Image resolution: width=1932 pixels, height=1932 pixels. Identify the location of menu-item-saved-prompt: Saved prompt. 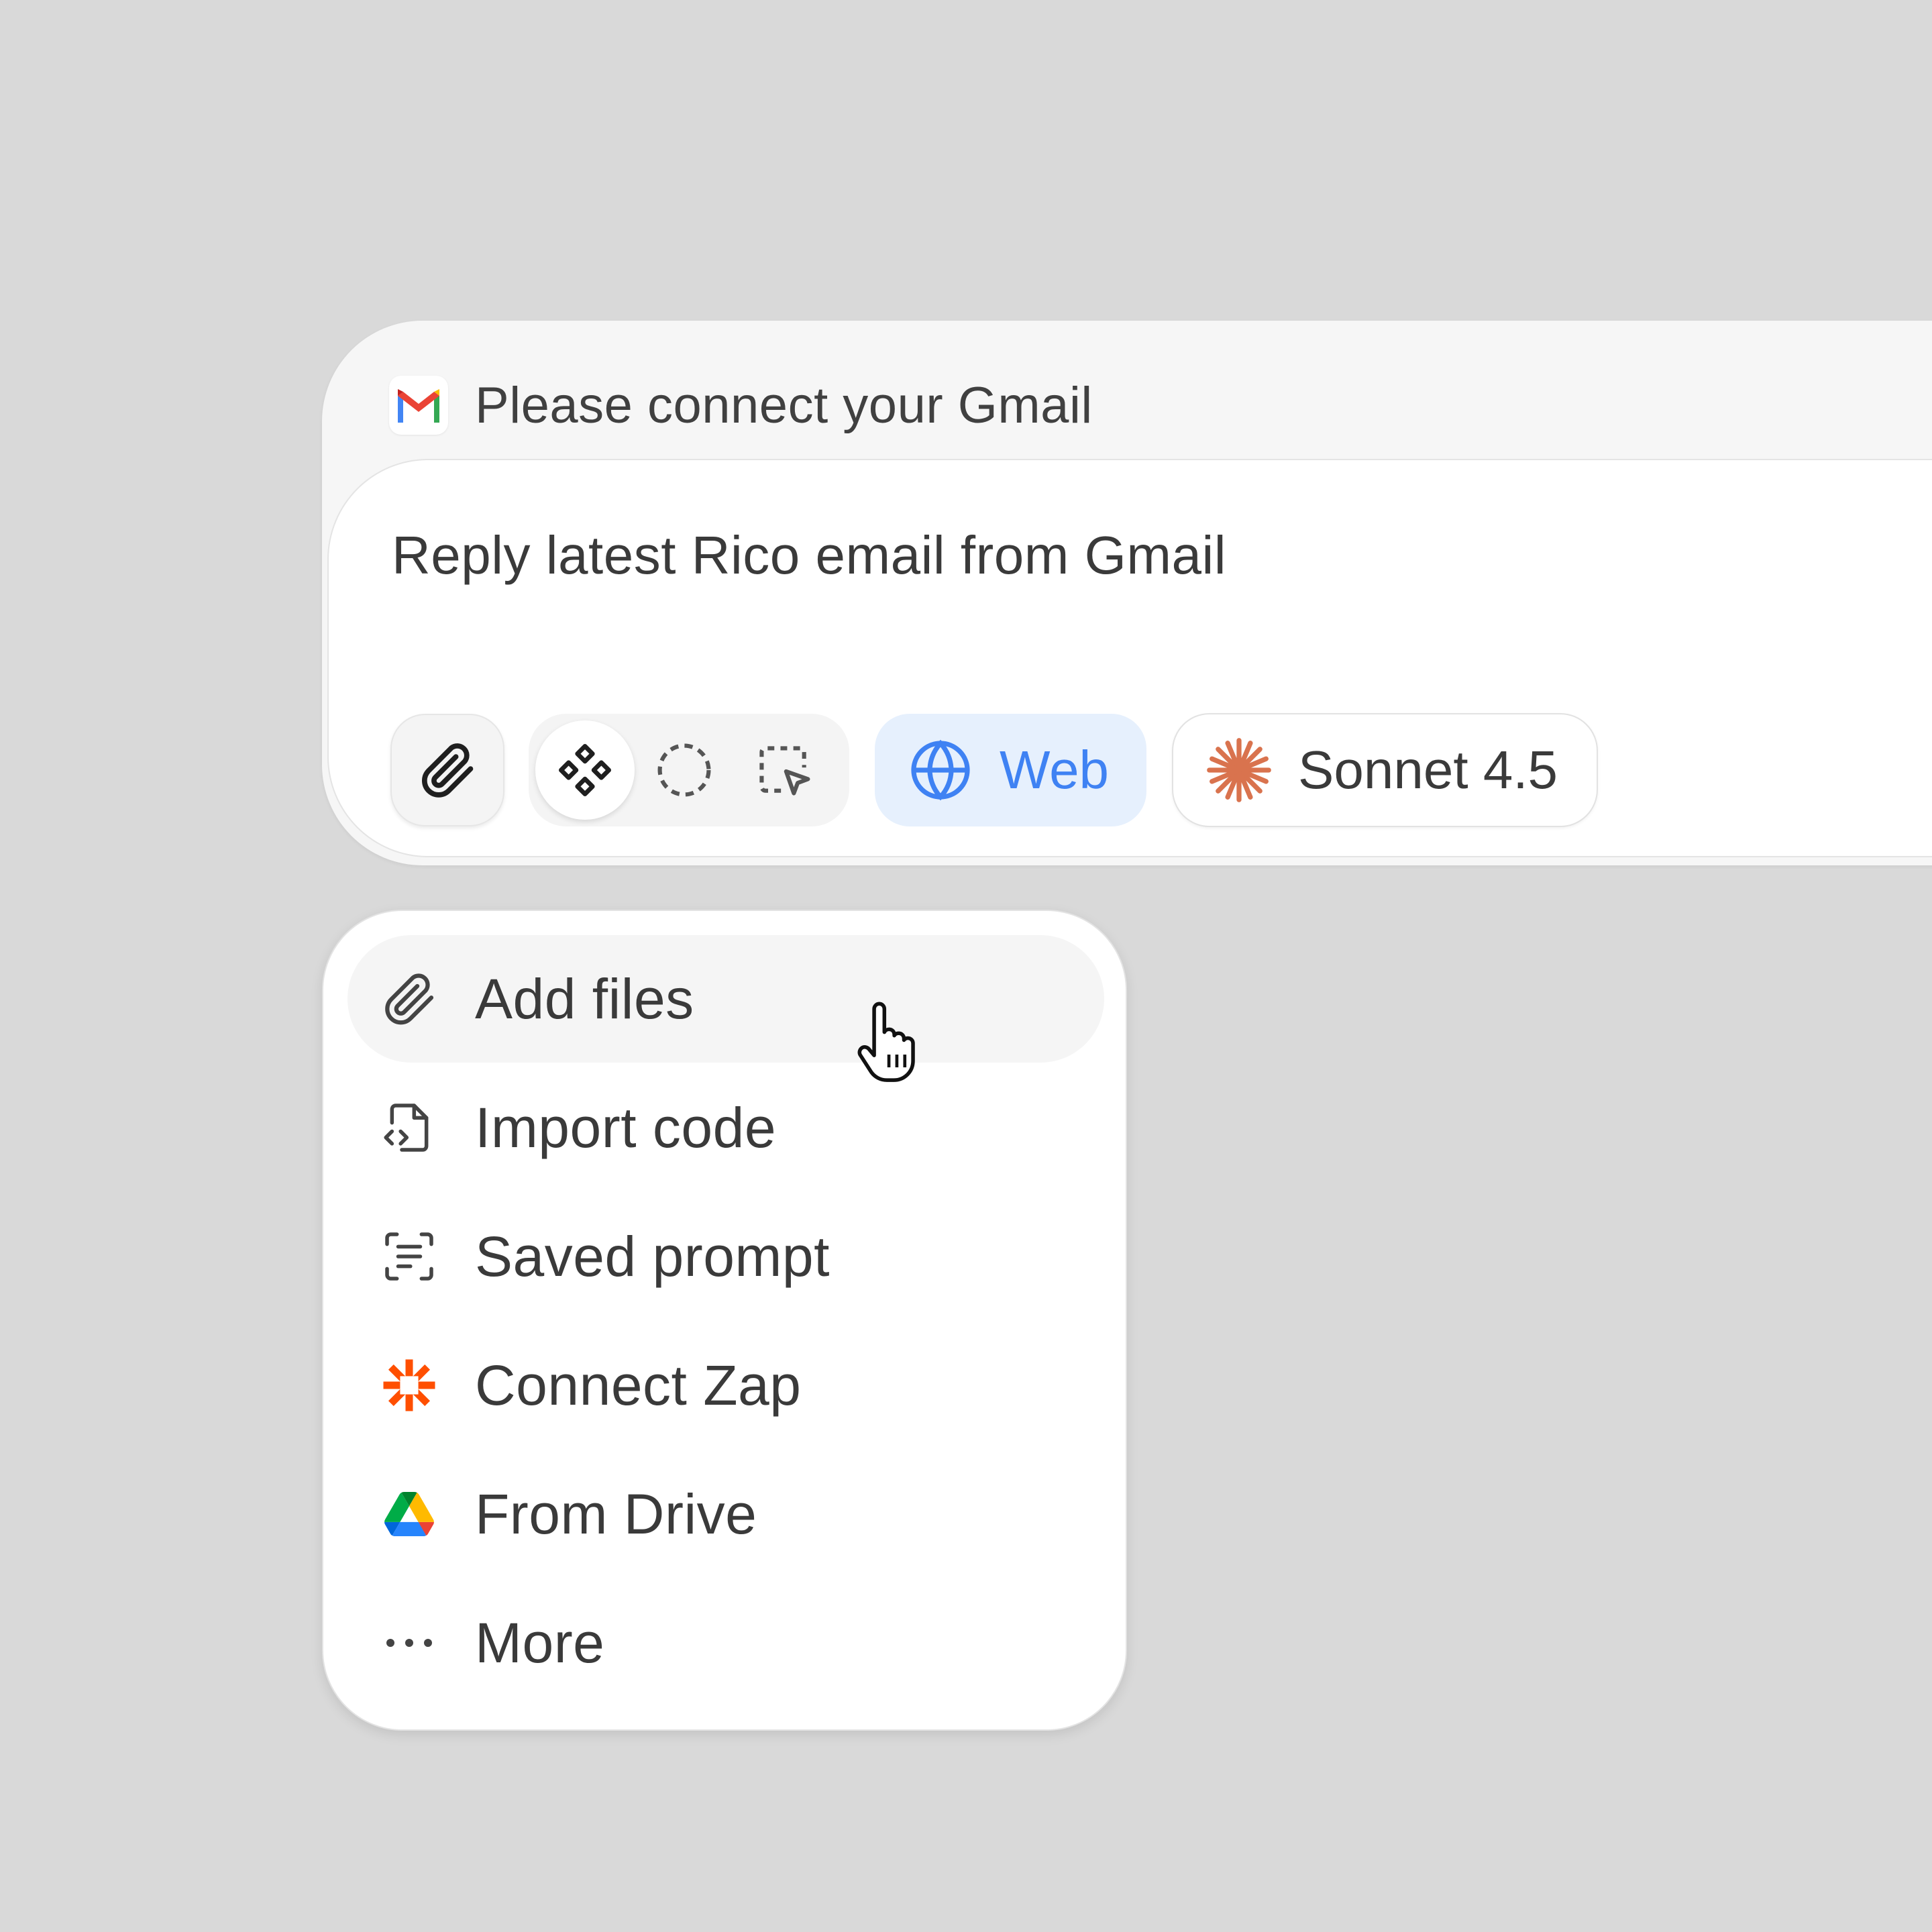
(725, 1256).